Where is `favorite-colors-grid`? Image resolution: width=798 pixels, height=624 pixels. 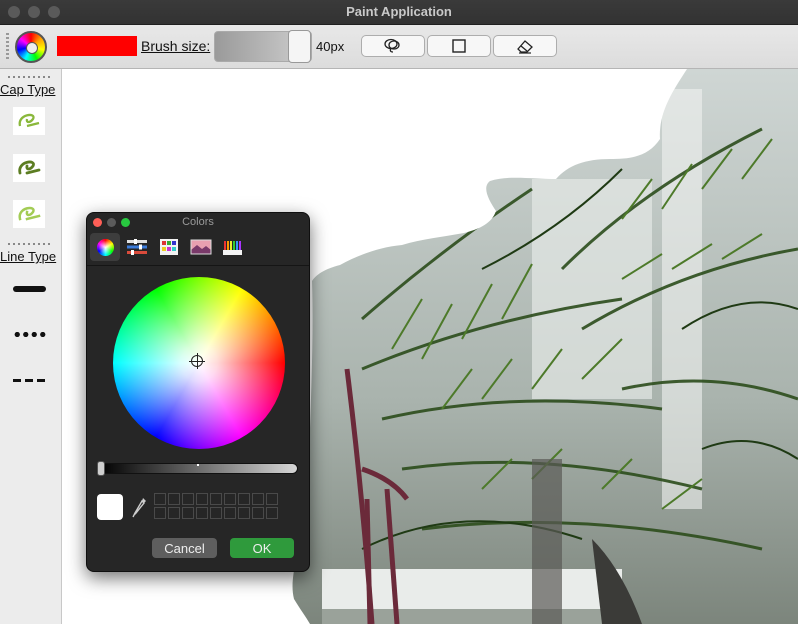 favorite-colors-grid is located at coordinates (216, 506).